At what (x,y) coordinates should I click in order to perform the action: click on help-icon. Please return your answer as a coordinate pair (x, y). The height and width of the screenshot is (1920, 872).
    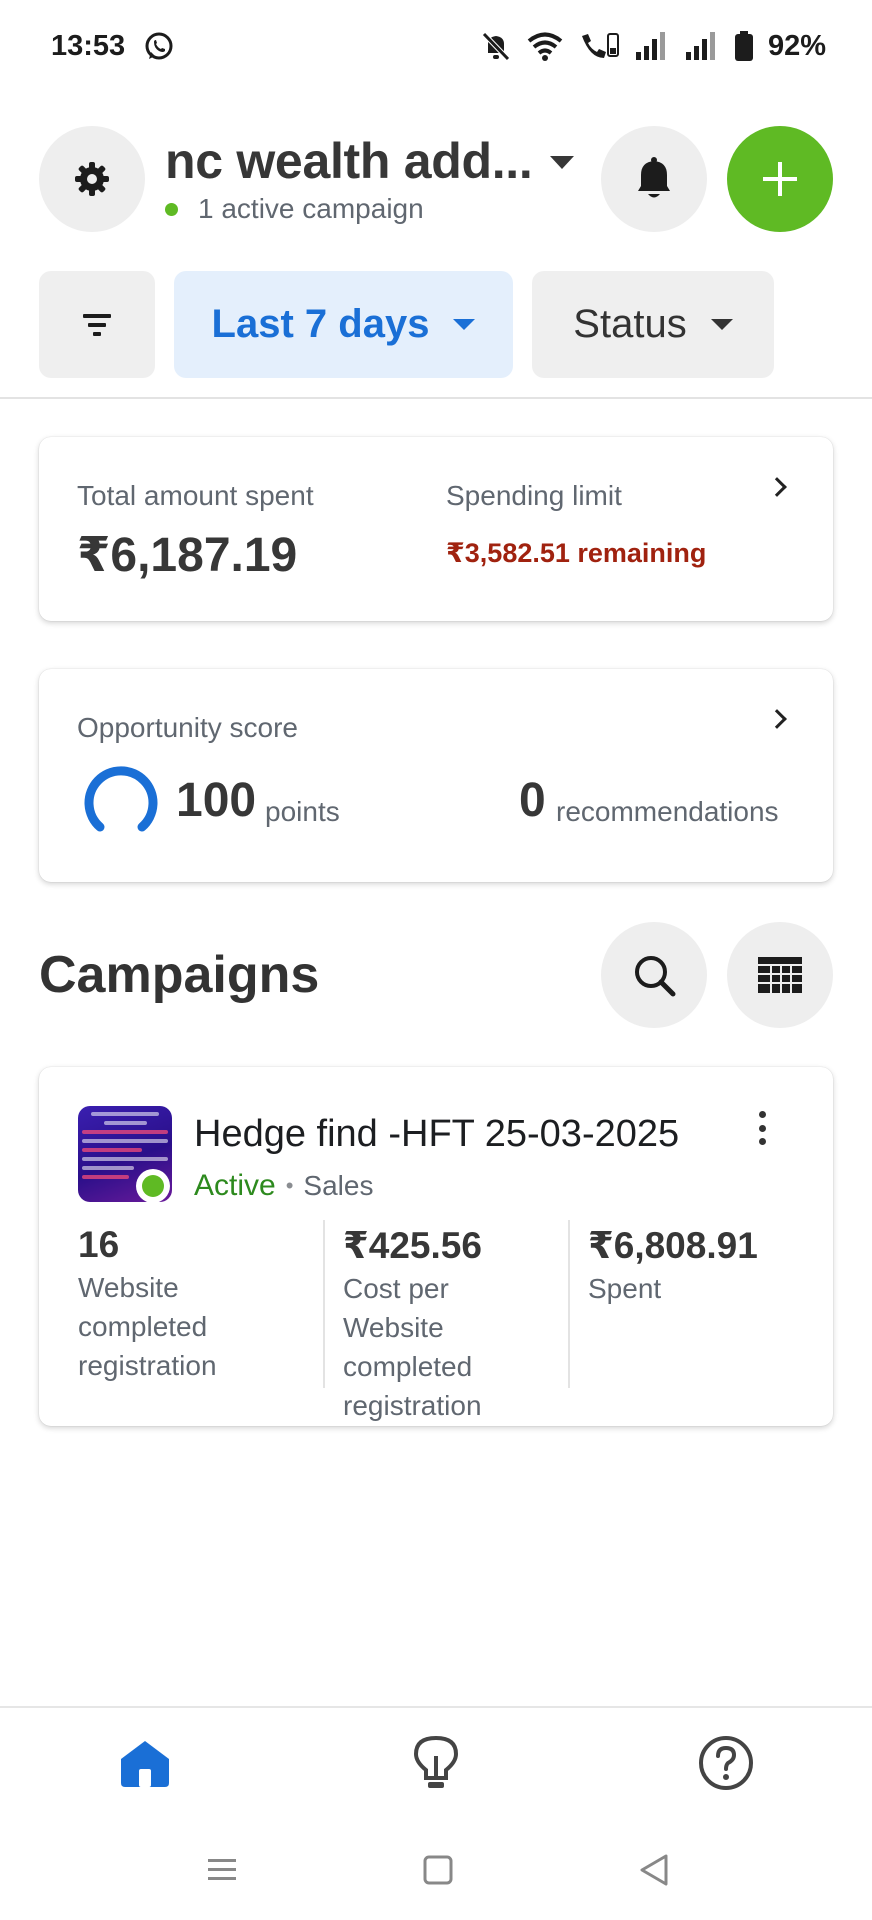
    Looking at the image, I should click on (726, 1763).